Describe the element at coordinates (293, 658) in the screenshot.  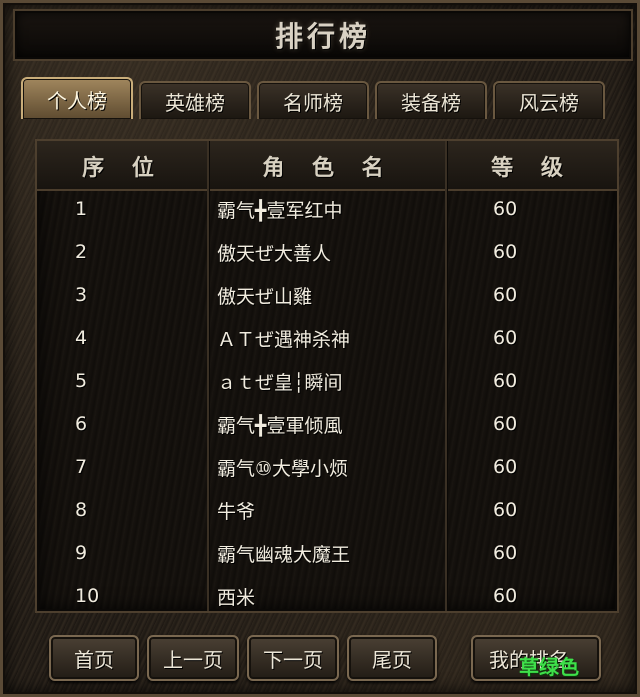
I see `next-page-button: 下一页` at that location.